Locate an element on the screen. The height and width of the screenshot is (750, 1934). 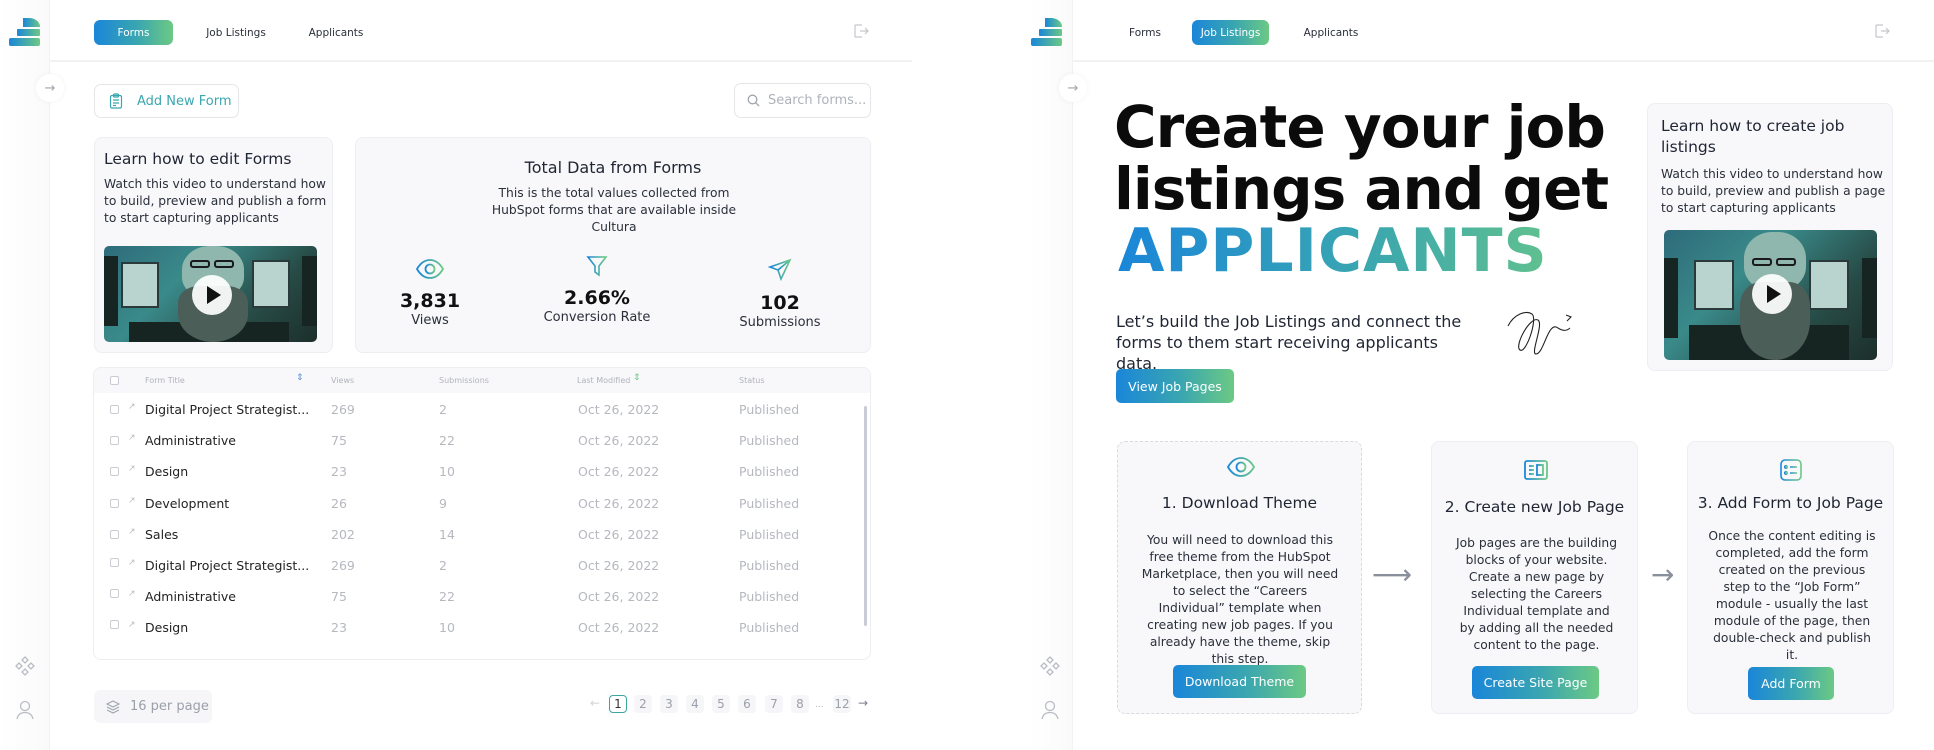
page-button: 2 is located at coordinates (643, 704).